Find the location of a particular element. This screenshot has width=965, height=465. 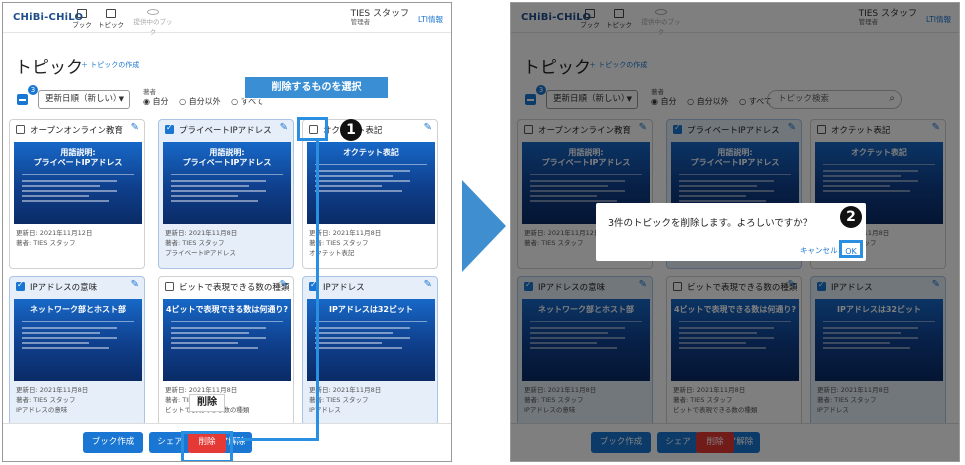

card-subtitle: プライベートIPアドレス is located at coordinates (200, 253).